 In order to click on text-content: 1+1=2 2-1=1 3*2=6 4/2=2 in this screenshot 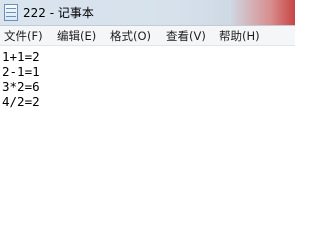, I will do `click(21, 79)`.